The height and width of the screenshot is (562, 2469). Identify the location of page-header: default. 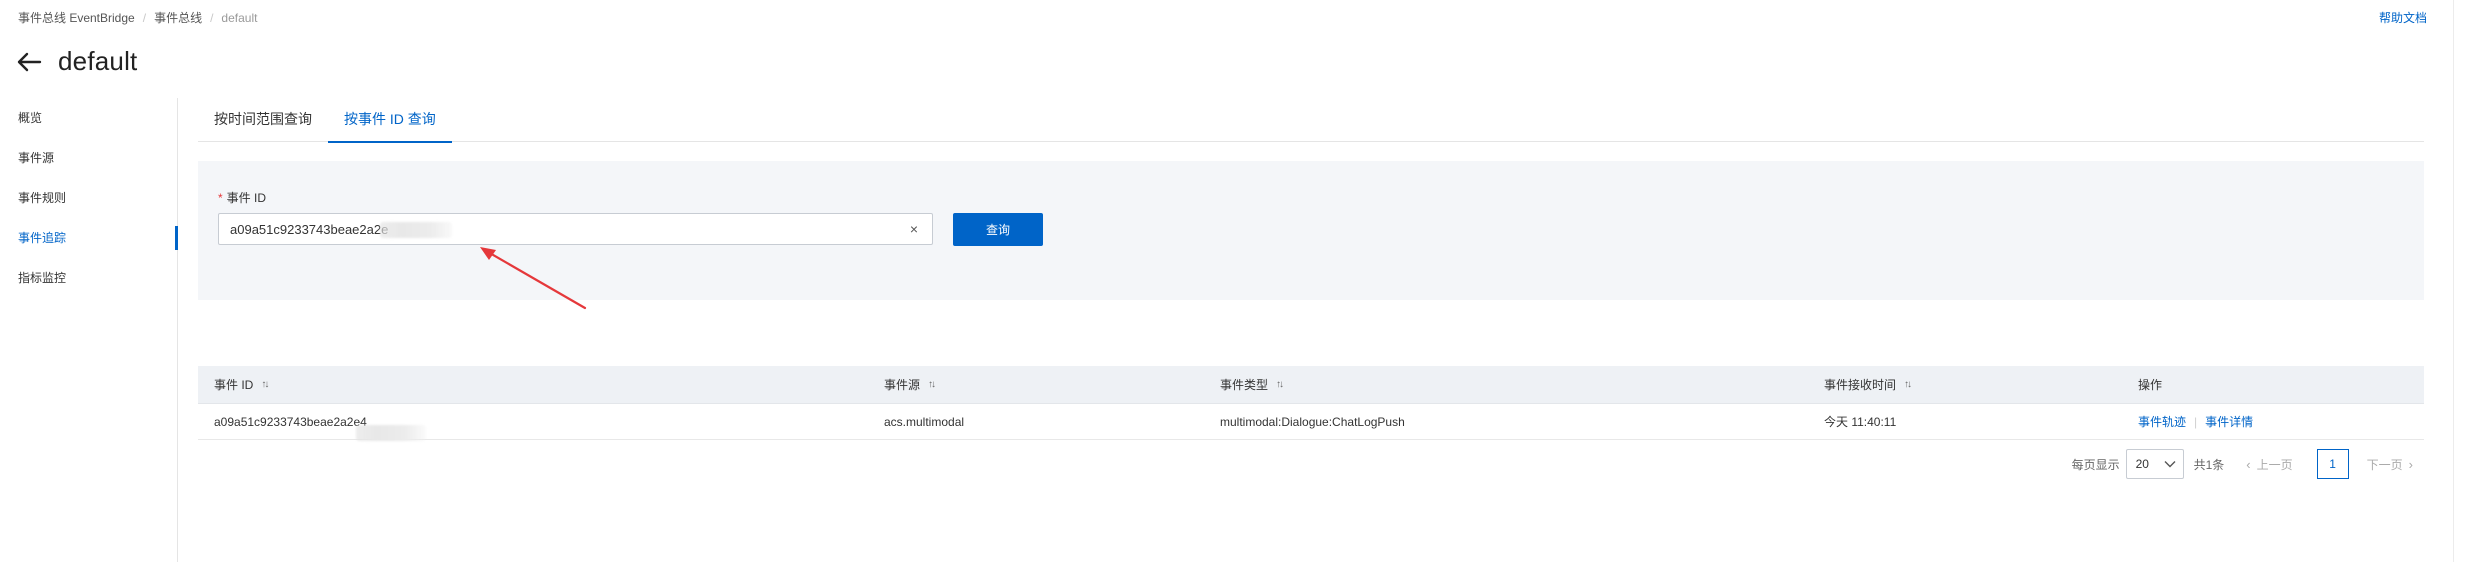
(76, 61).